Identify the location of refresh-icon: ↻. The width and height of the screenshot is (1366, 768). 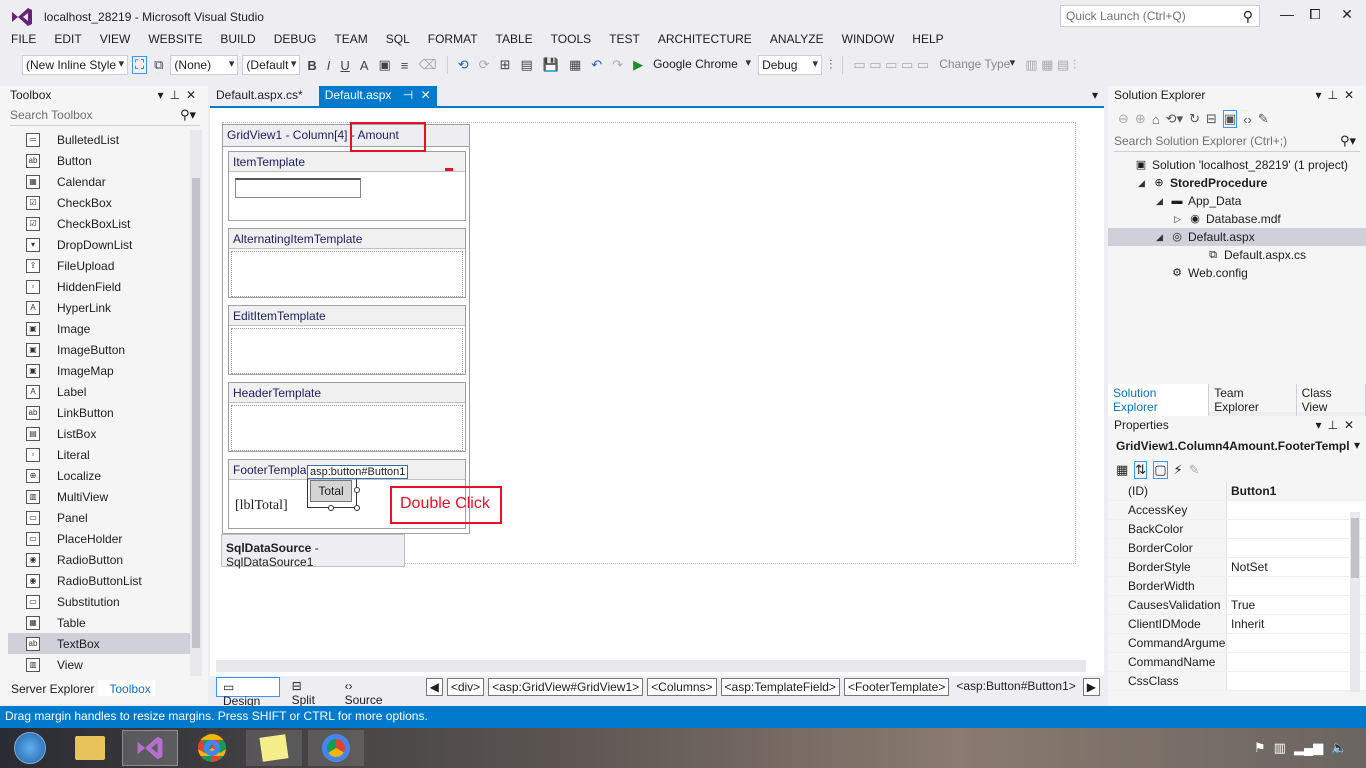
(1194, 119).